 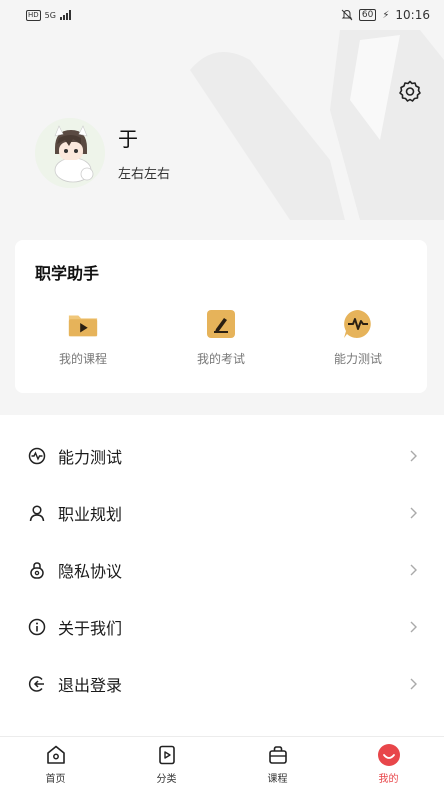 I want to click on tool-ability-test: 能力测试, so click(x=358, y=339).